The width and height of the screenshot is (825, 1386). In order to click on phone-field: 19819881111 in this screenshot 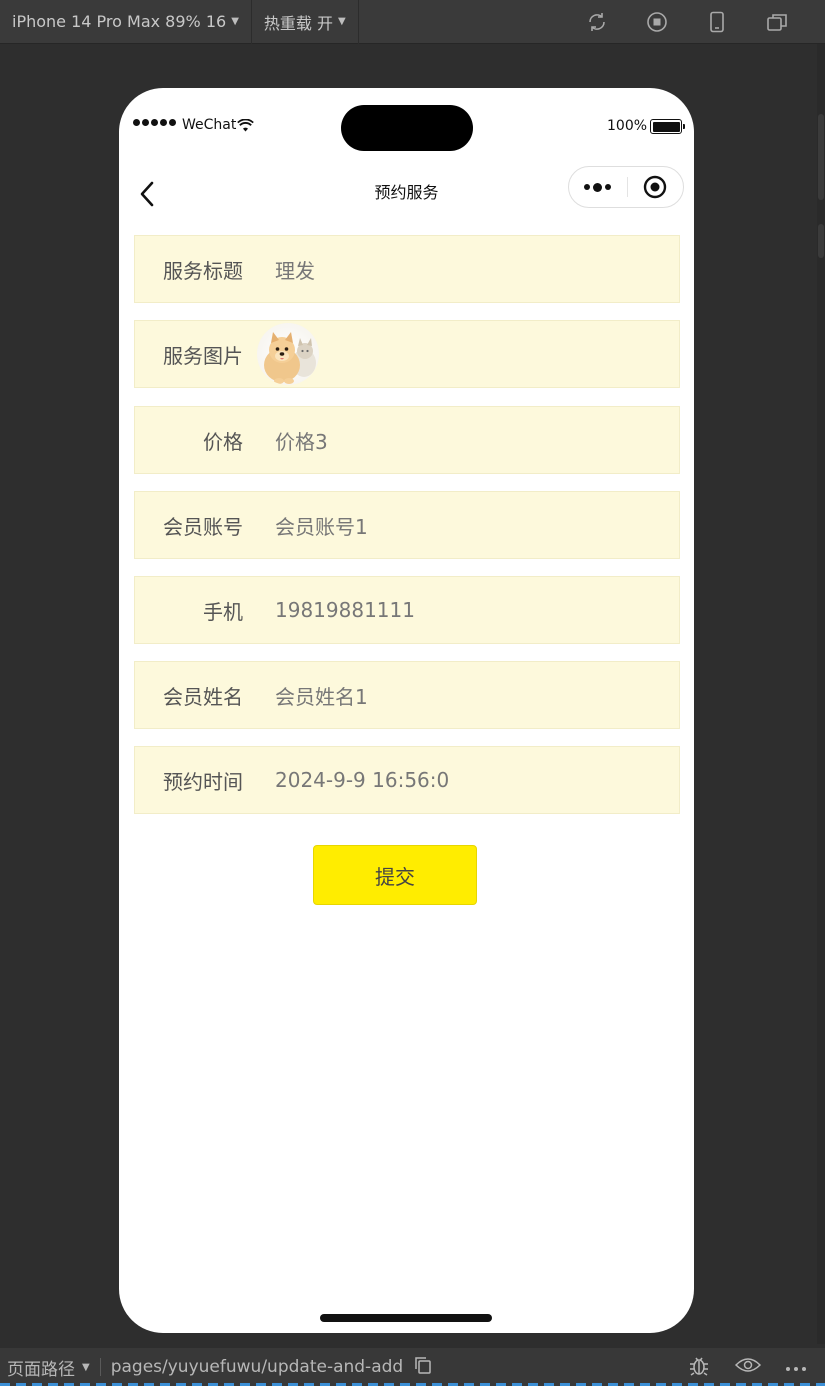, I will do `click(345, 610)`.